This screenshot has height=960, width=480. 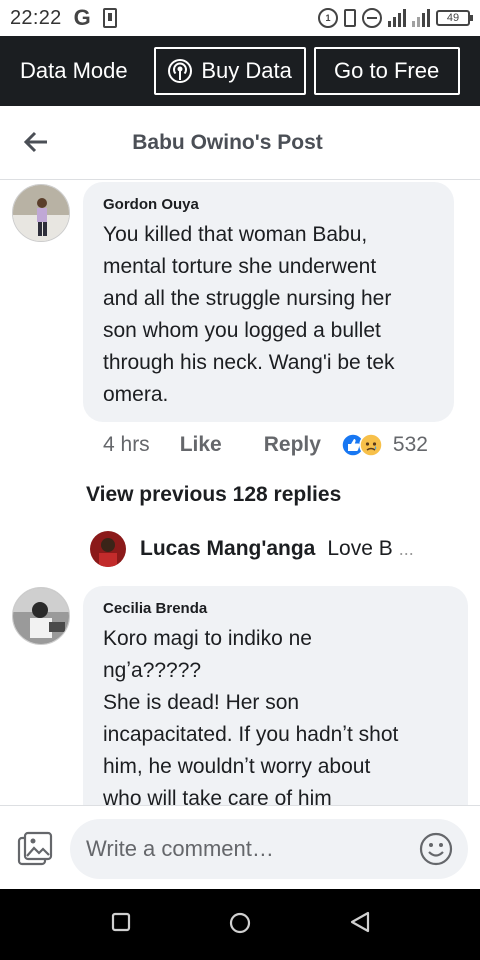 I want to click on status-icons: 1 49, so click(x=395, y=18).